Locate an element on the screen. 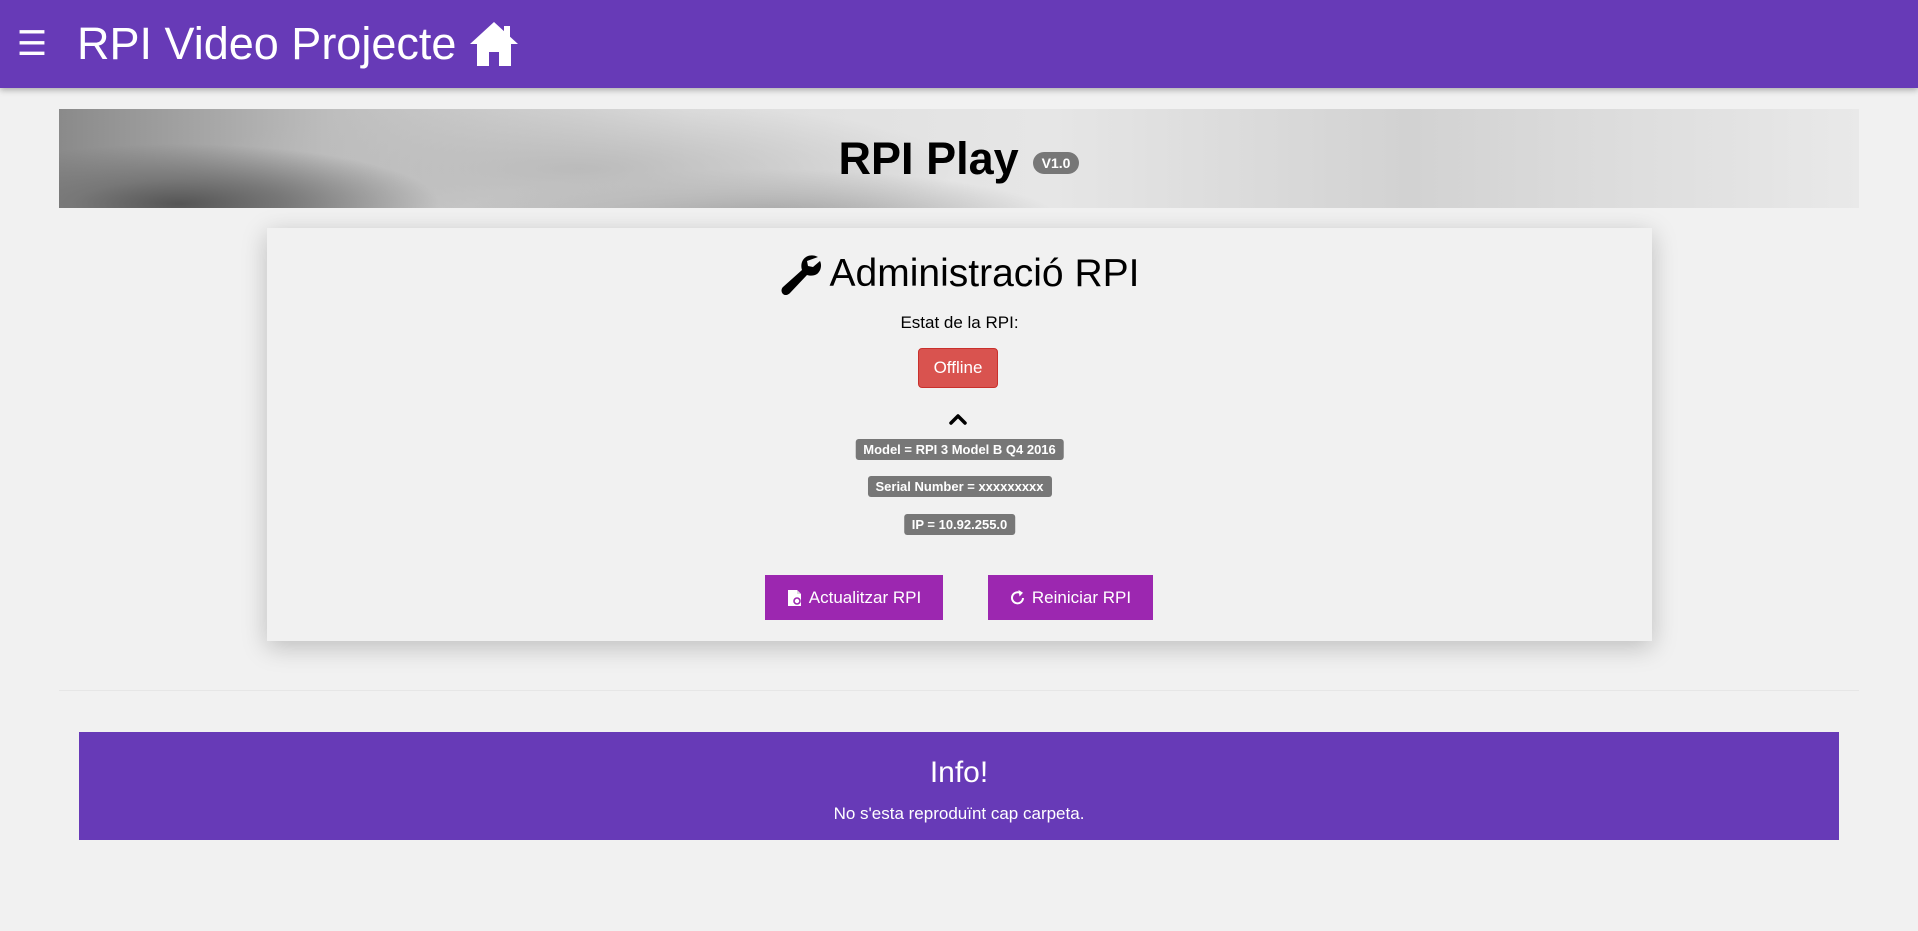 This screenshot has height=931, width=1918. divider is located at coordinates (959, 690).